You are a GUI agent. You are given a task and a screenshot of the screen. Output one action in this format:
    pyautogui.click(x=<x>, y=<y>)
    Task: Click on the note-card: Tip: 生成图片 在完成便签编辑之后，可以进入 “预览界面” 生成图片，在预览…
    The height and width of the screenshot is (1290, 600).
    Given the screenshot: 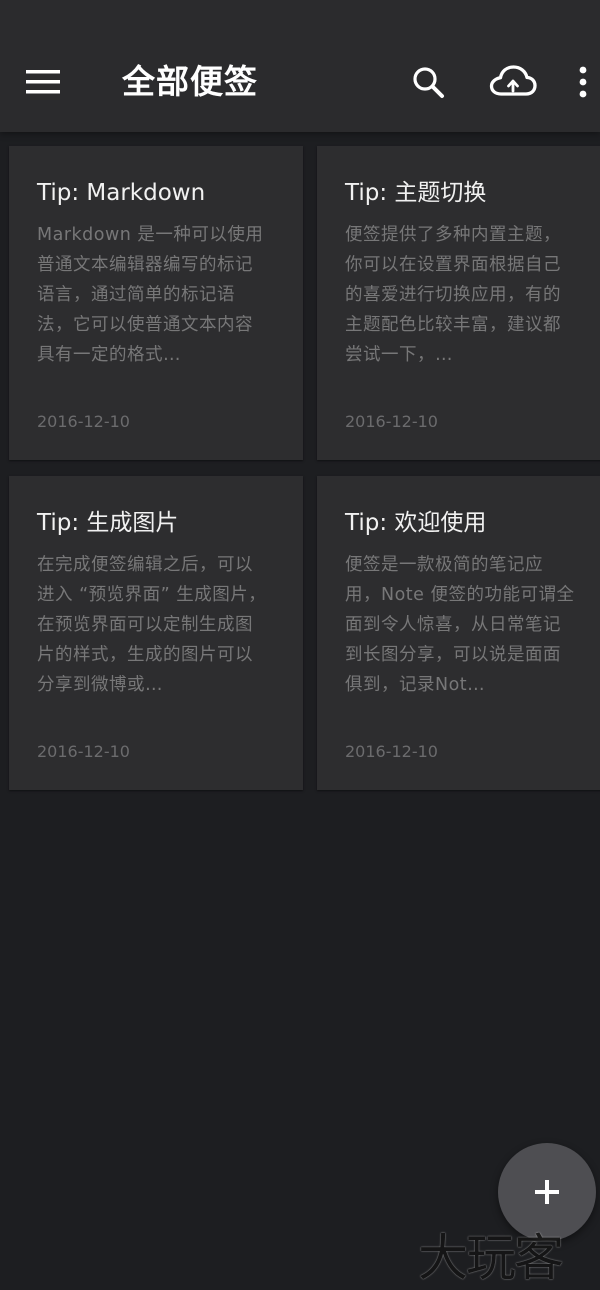 What is the action you would take?
    pyautogui.click(x=156, y=633)
    